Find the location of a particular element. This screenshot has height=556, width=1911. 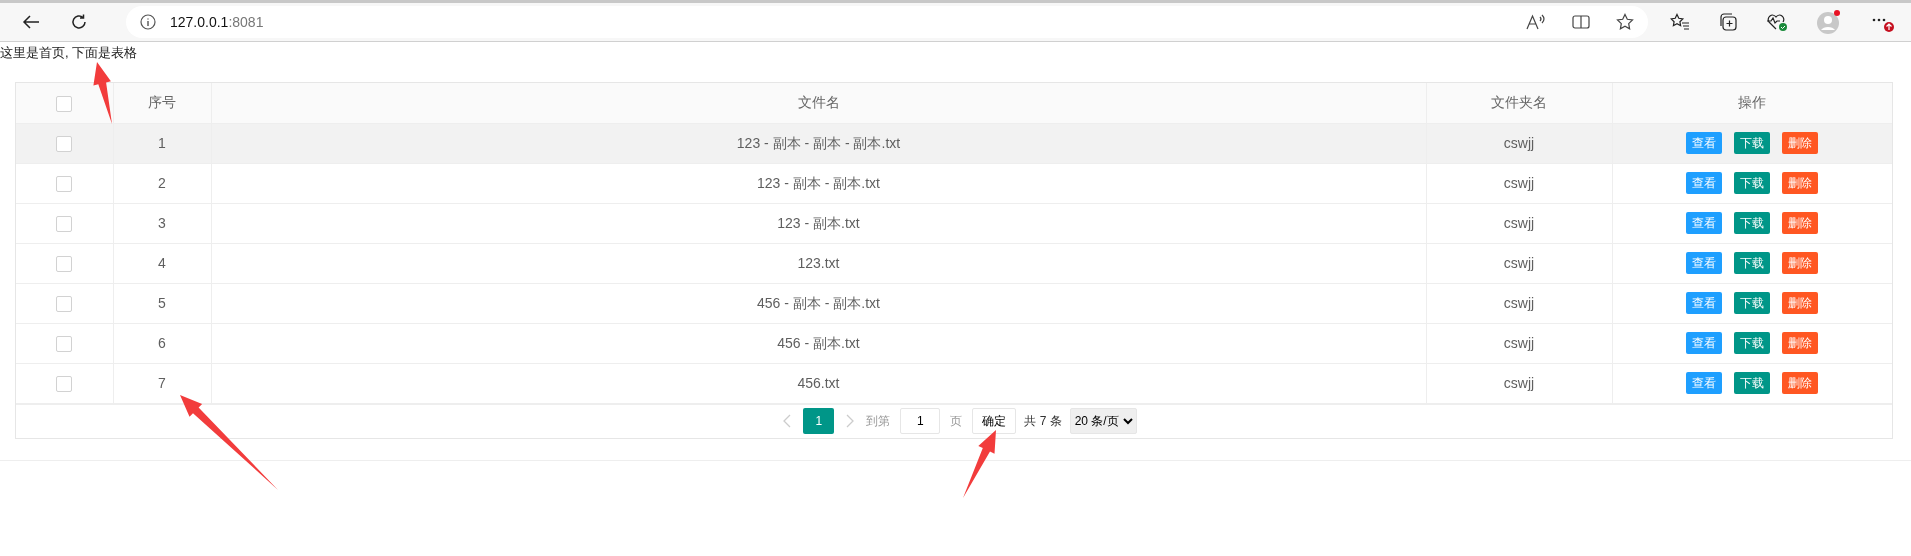

column-header: 操作 is located at coordinates (1752, 102).